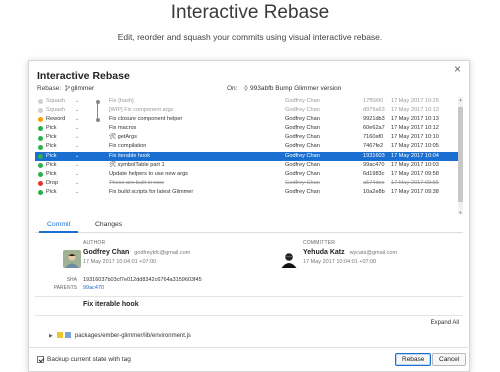 The height and width of the screenshot is (372, 500). What do you see at coordinates (413, 359) in the screenshot?
I see `rebase-button: Rebase` at bounding box center [413, 359].